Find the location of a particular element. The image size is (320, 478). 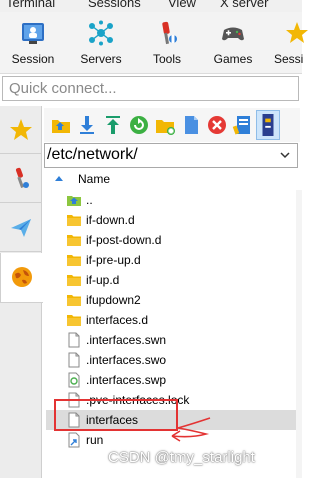

quick-connect-box is located at coordinates (150, 88).